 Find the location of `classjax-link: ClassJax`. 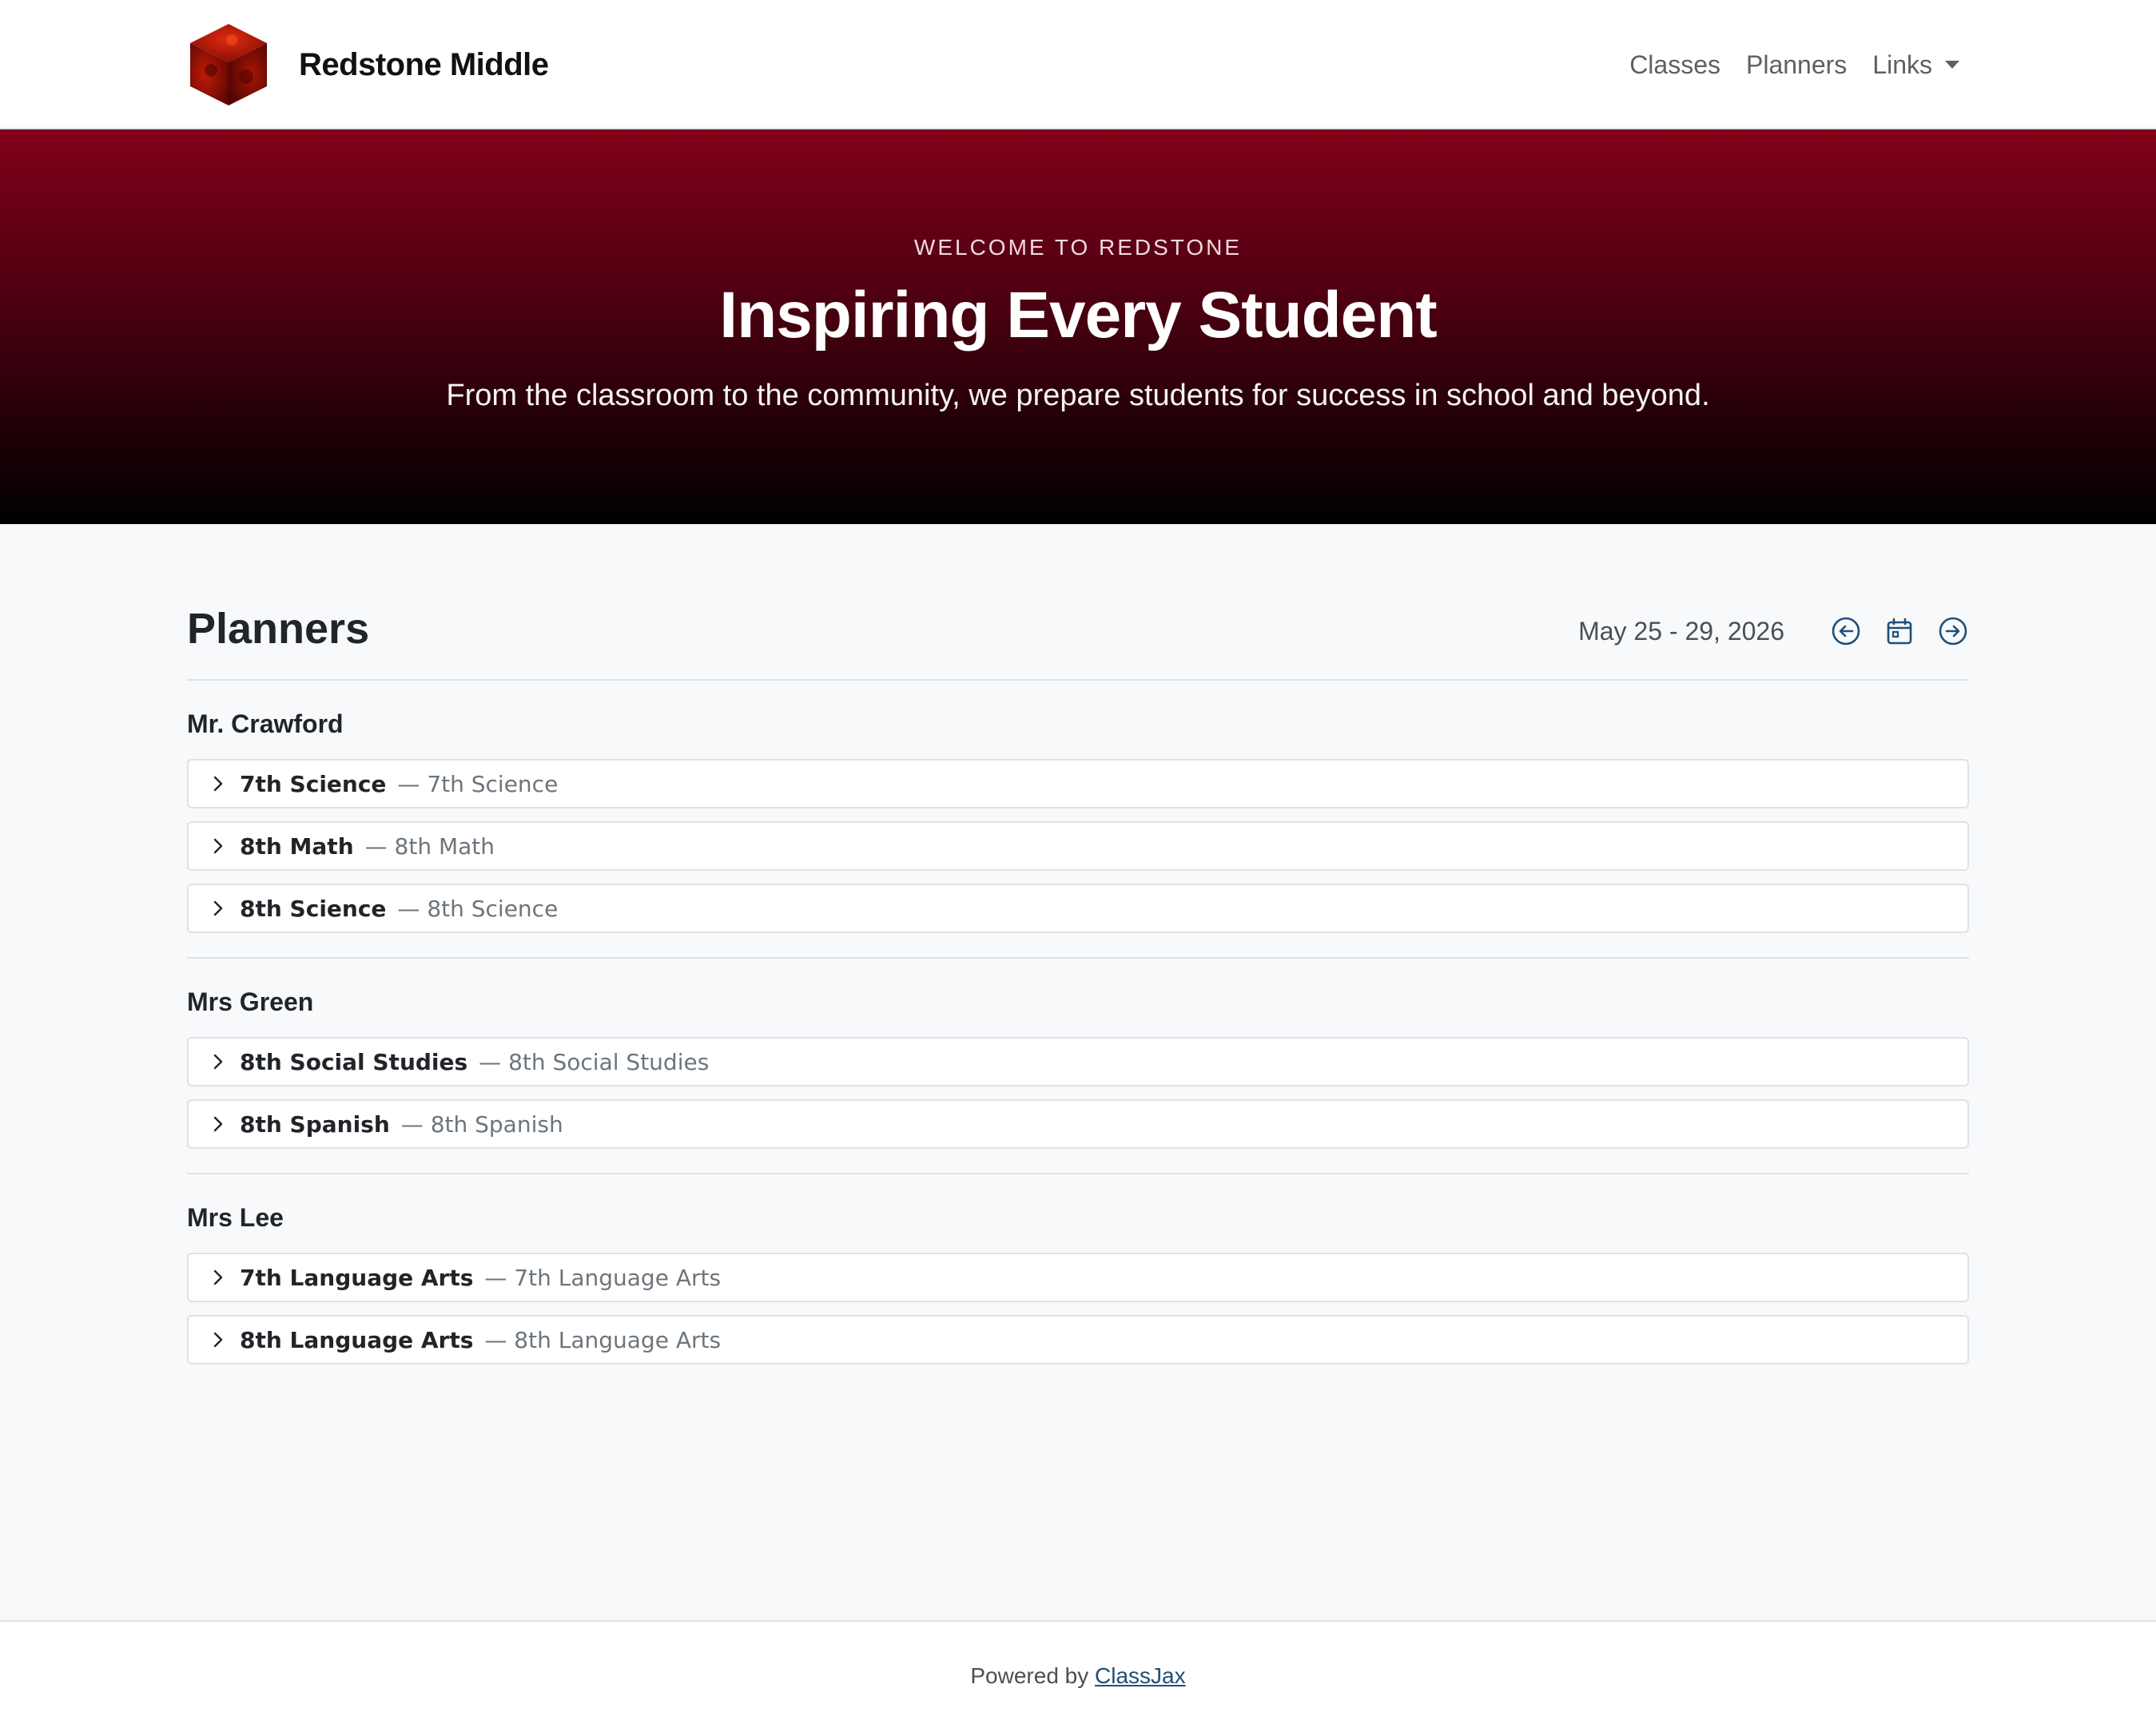

classjax-link: ClassJax is located at coordinates (1140, 1675).